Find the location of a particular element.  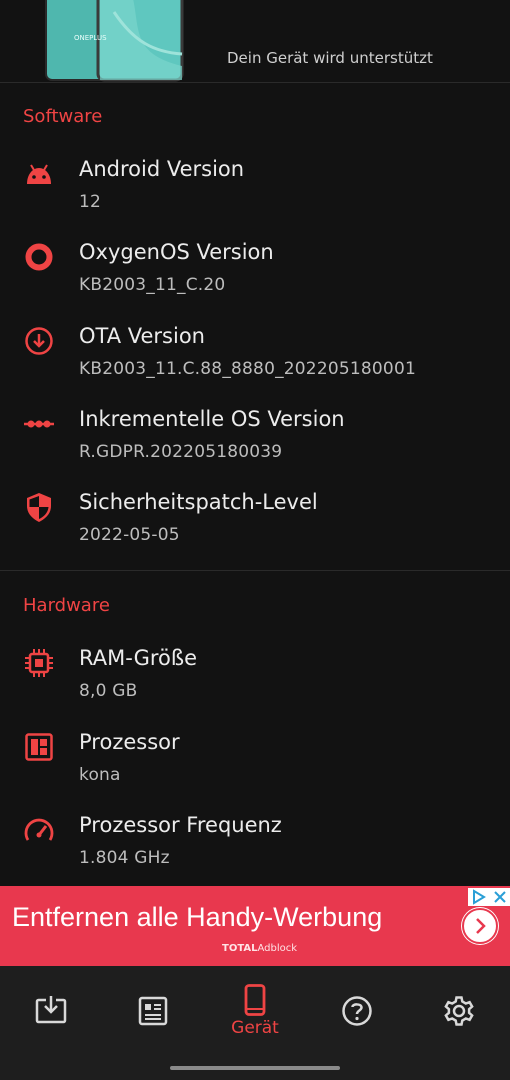

ad-headline: Entfernen alle Handy-Werbung is located at coordinates (197, 917).